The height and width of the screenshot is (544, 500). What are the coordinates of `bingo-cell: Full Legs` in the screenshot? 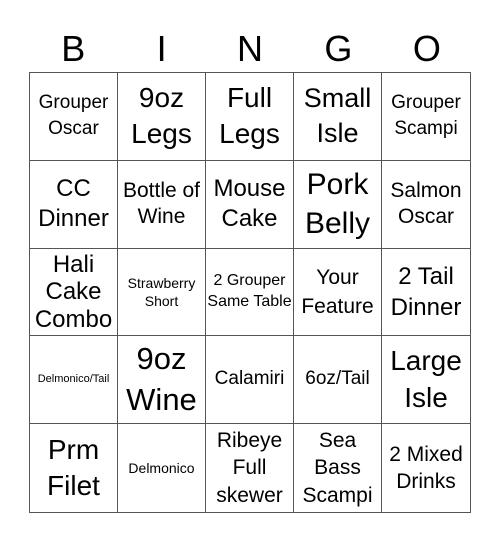 It's located at (250, 117).